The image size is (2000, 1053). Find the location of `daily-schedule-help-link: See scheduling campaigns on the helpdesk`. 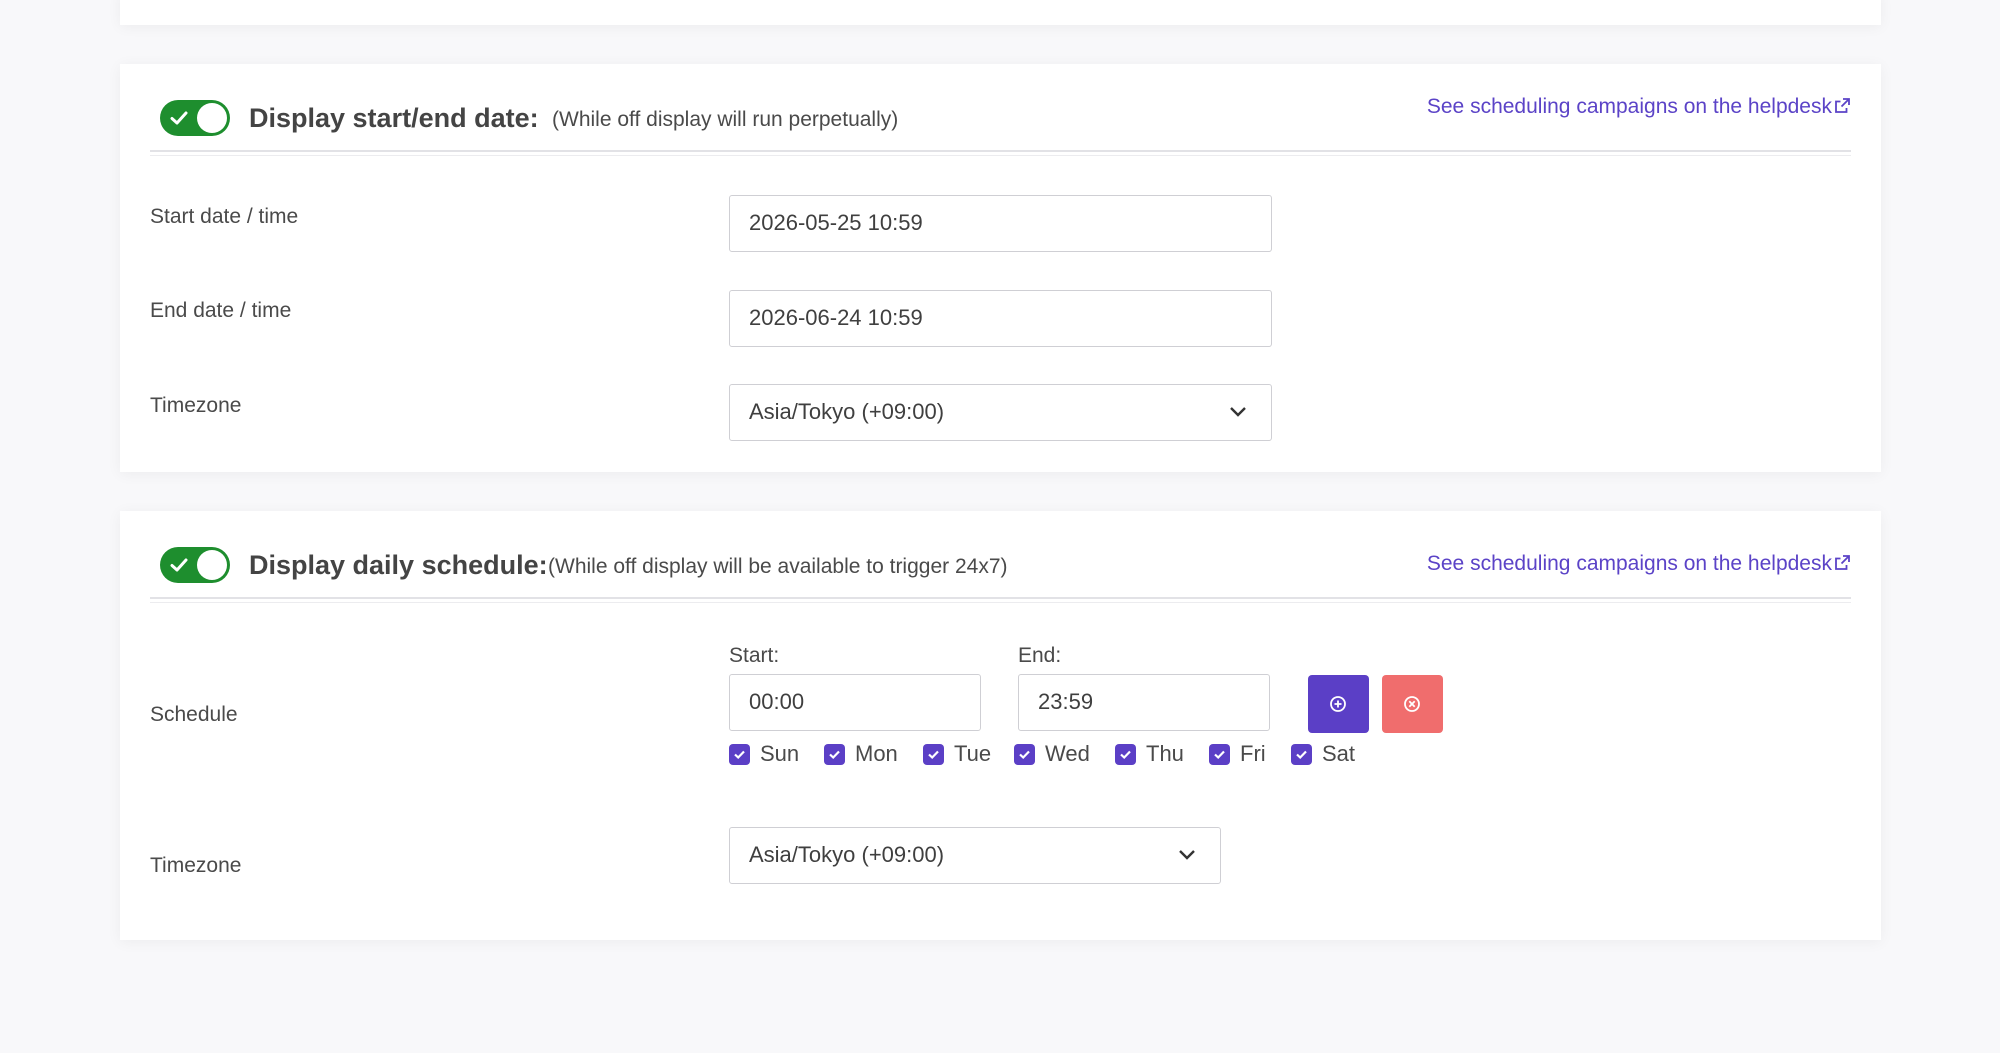

daily-schedule-help-link: See scheduling campaigns on the helpdesk is located at coordinates (1639, 564).